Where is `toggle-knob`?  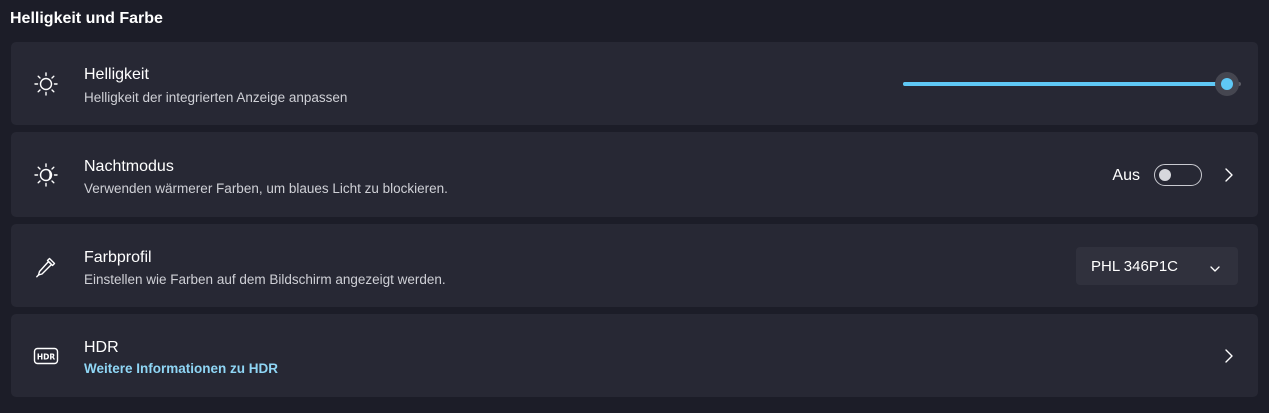
toggle-knob is located at coordinates (1165, 175).